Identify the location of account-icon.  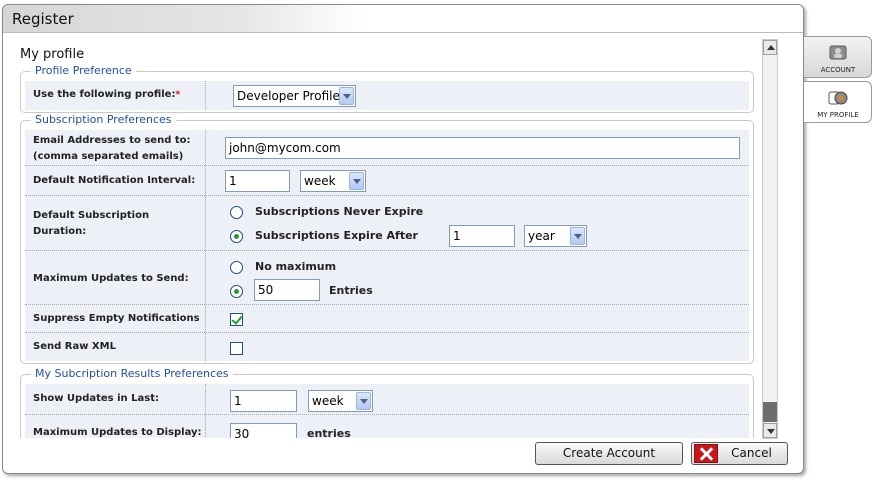
(838, 52).